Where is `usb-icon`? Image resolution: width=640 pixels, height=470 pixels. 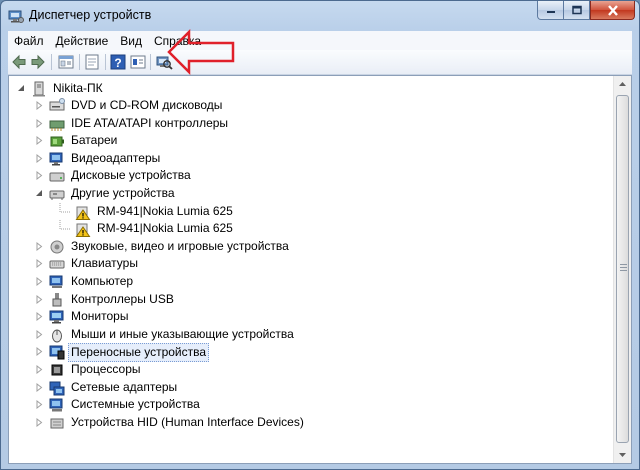
usb-icon is located at coordinates (57, 299).